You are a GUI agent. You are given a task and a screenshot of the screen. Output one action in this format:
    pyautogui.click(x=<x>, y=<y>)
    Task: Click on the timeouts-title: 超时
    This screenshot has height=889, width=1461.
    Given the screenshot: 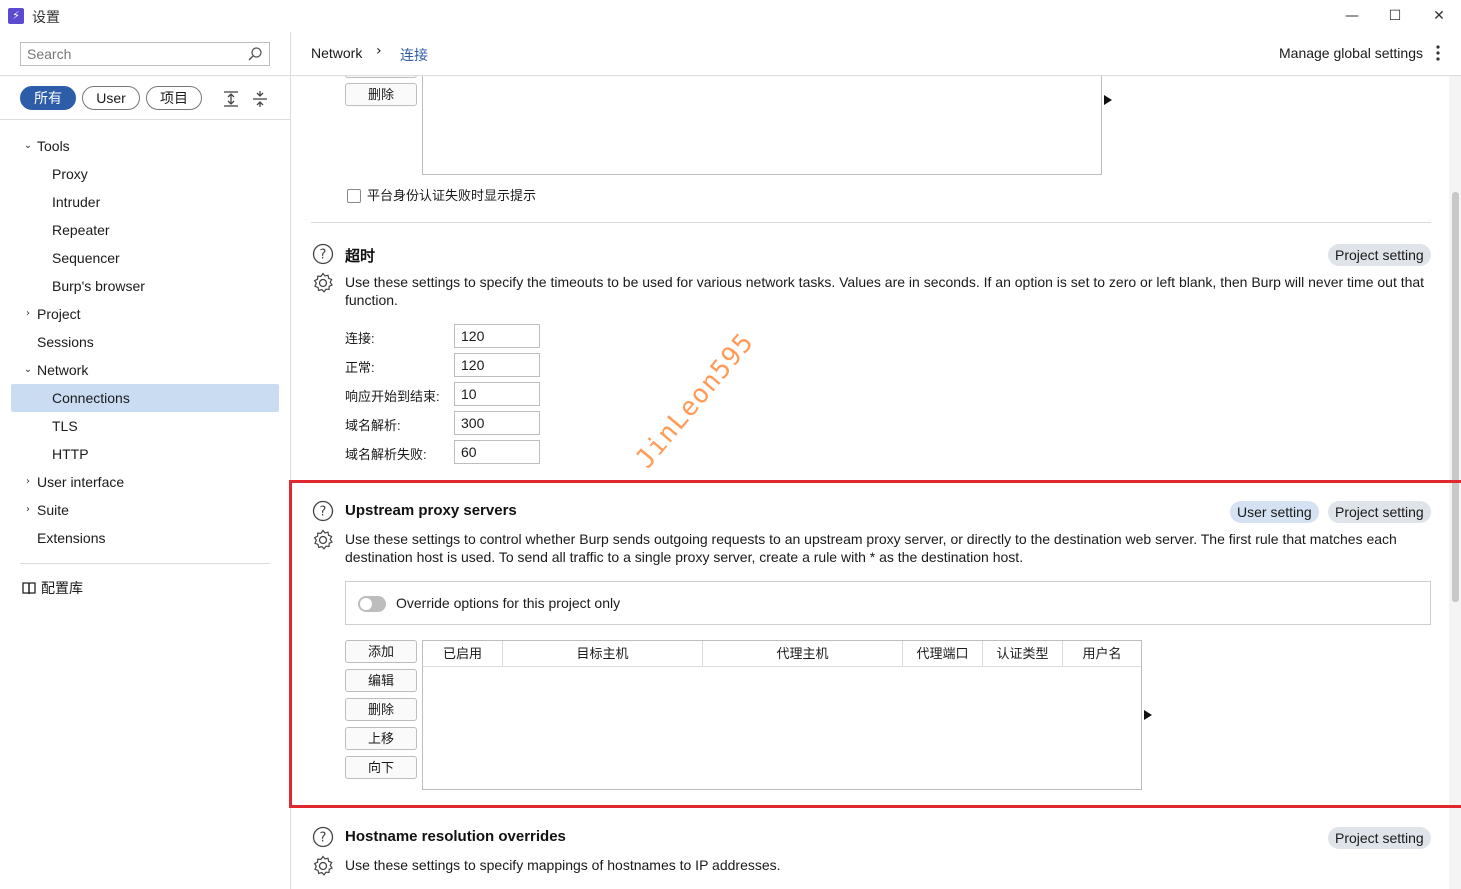 What is the action you would take?
    pyautogui.click(x=360, y=256)
    